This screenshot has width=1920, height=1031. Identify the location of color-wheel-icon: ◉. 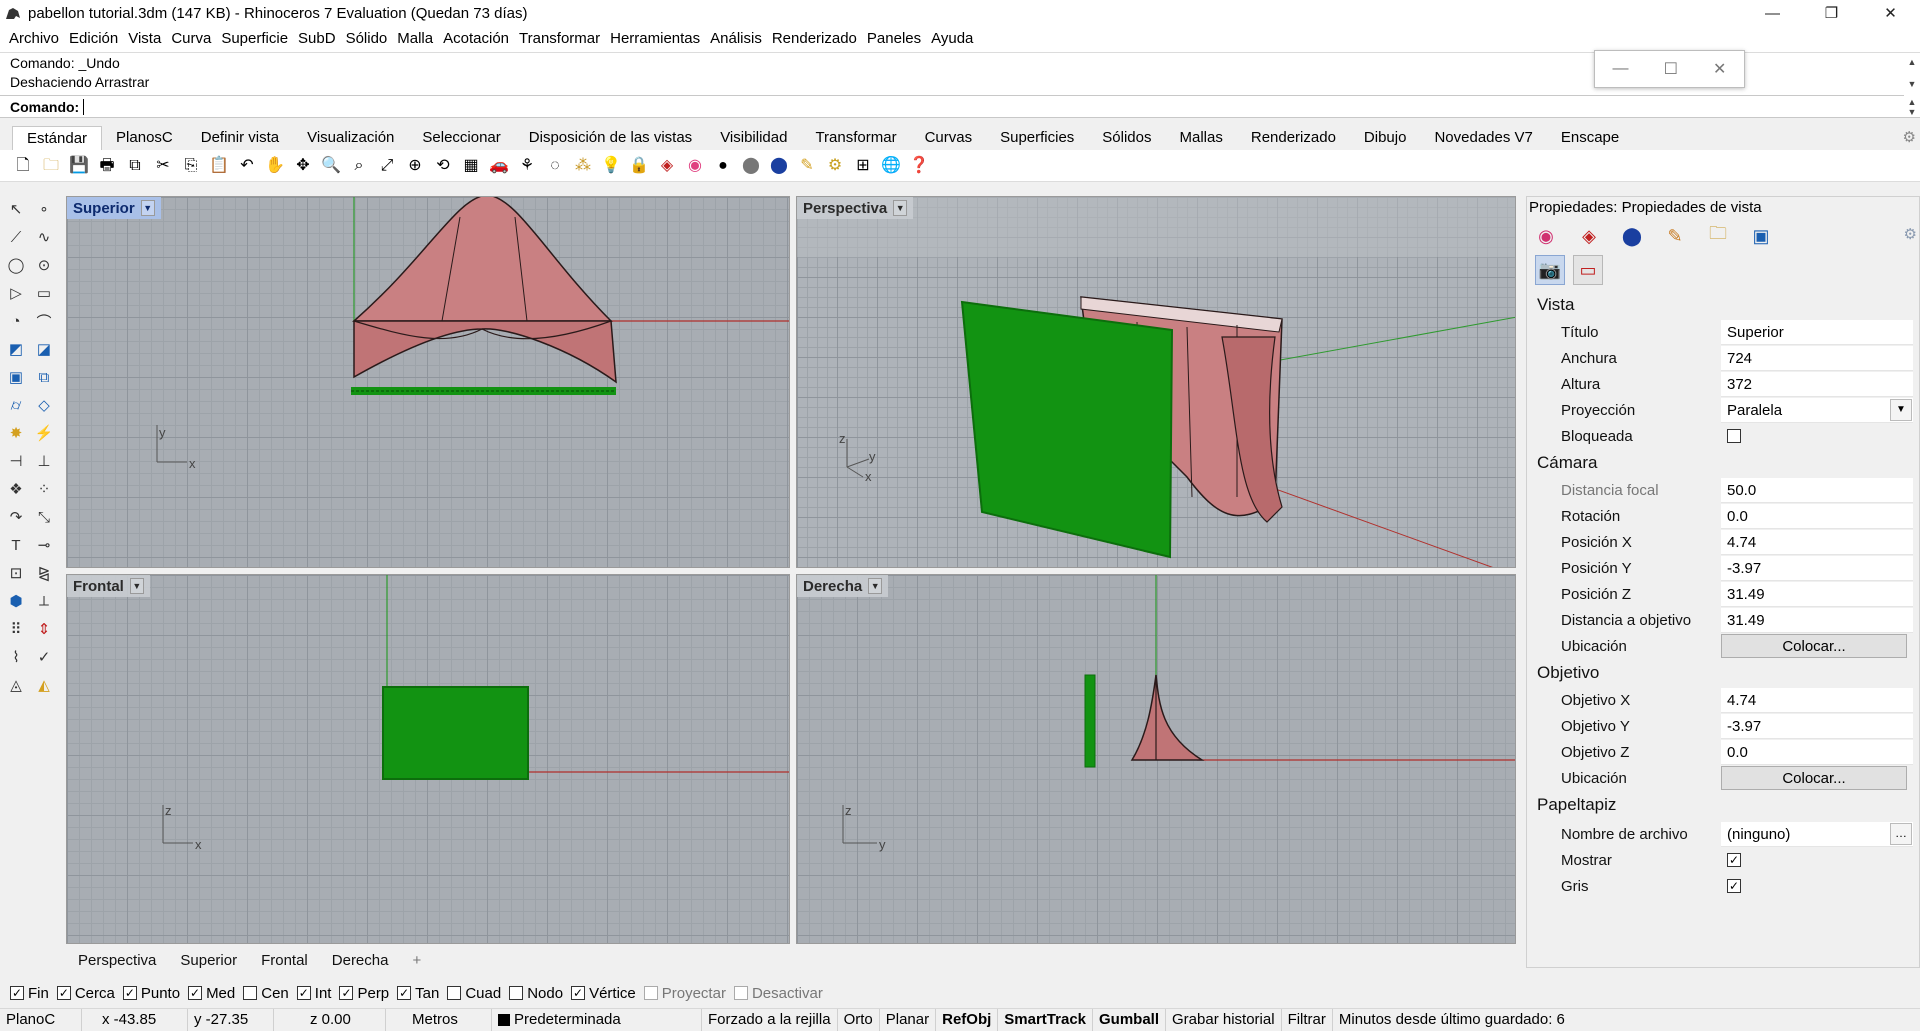
(695, 166).